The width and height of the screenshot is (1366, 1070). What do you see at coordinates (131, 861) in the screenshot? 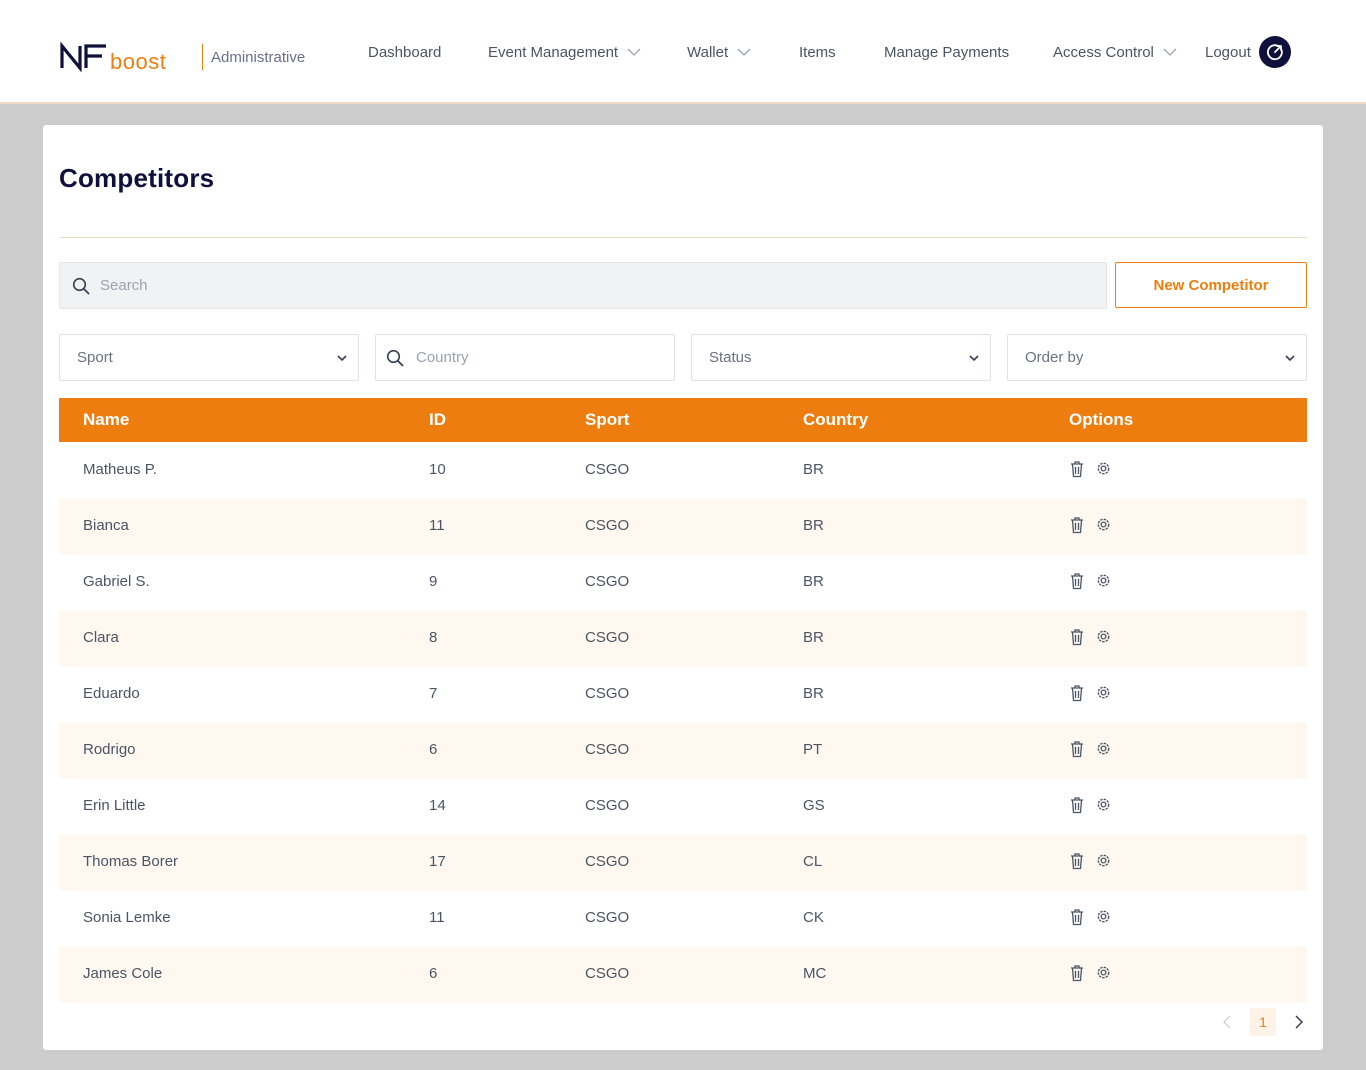
I see `cell-name: Thomas Borer` at bounding box center [131, 861].